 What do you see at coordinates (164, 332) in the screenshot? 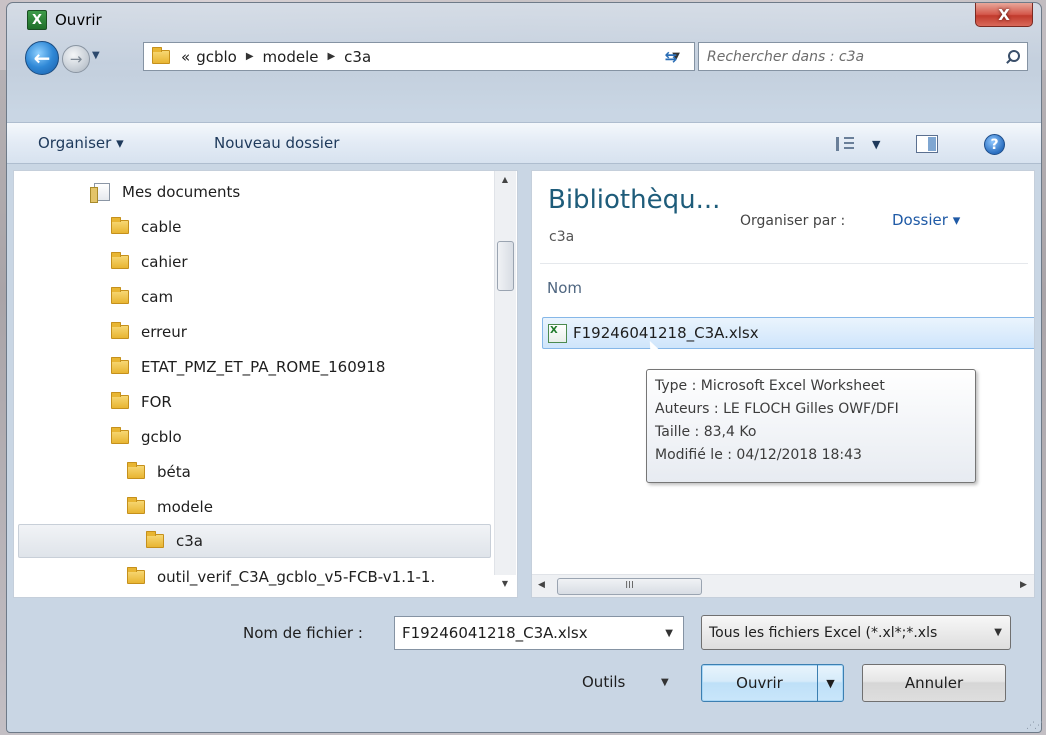
I see `tree-item-label: erreur` at bounding box center [164, 332].